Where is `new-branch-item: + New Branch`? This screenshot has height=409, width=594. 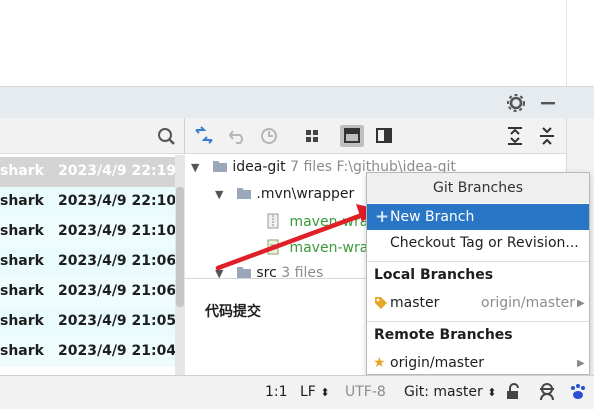
new-branch-item: + New Branch is located at coordinates (478, 217).